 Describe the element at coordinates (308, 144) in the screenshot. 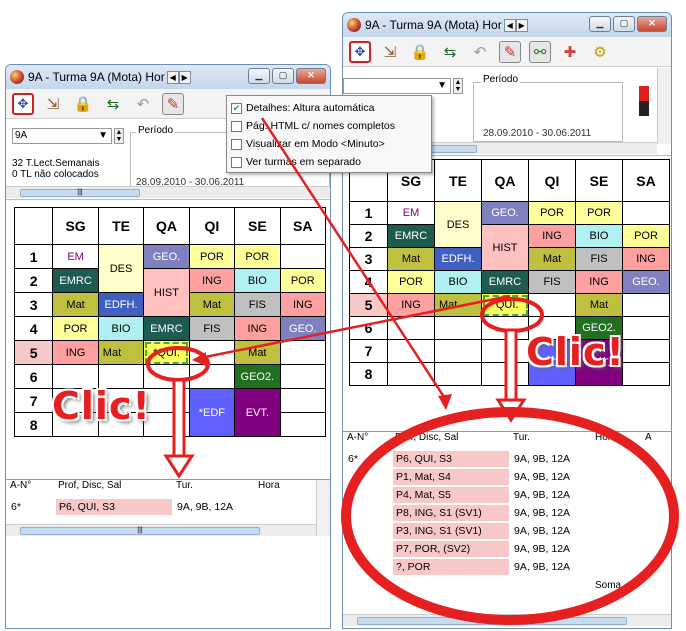

I see `menu-item-minute-mode: Visualizar em Modo <Minuto>` at that location.